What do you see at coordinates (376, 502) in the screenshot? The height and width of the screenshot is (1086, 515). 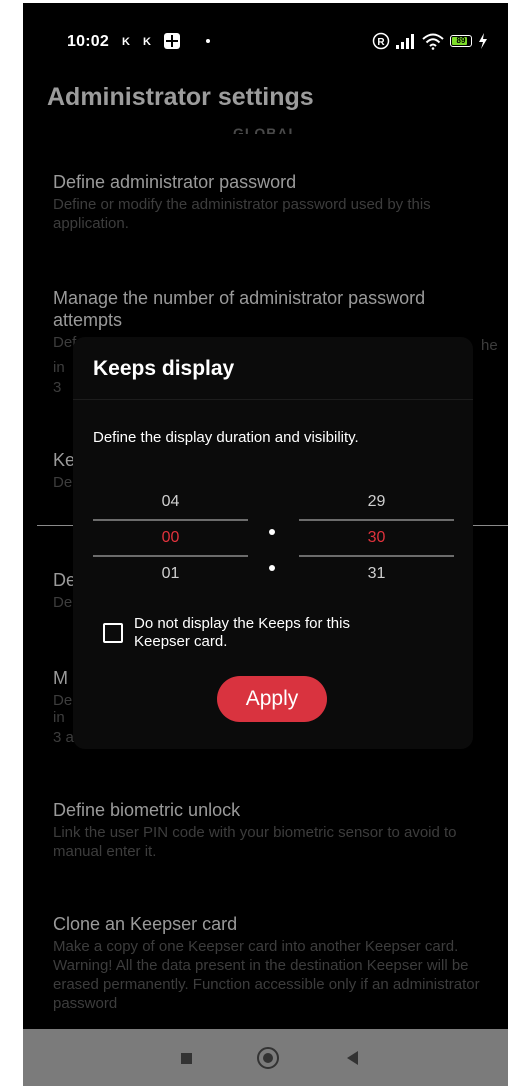 I see `picker-prev-value: 29` at bounding box center [376, 502].